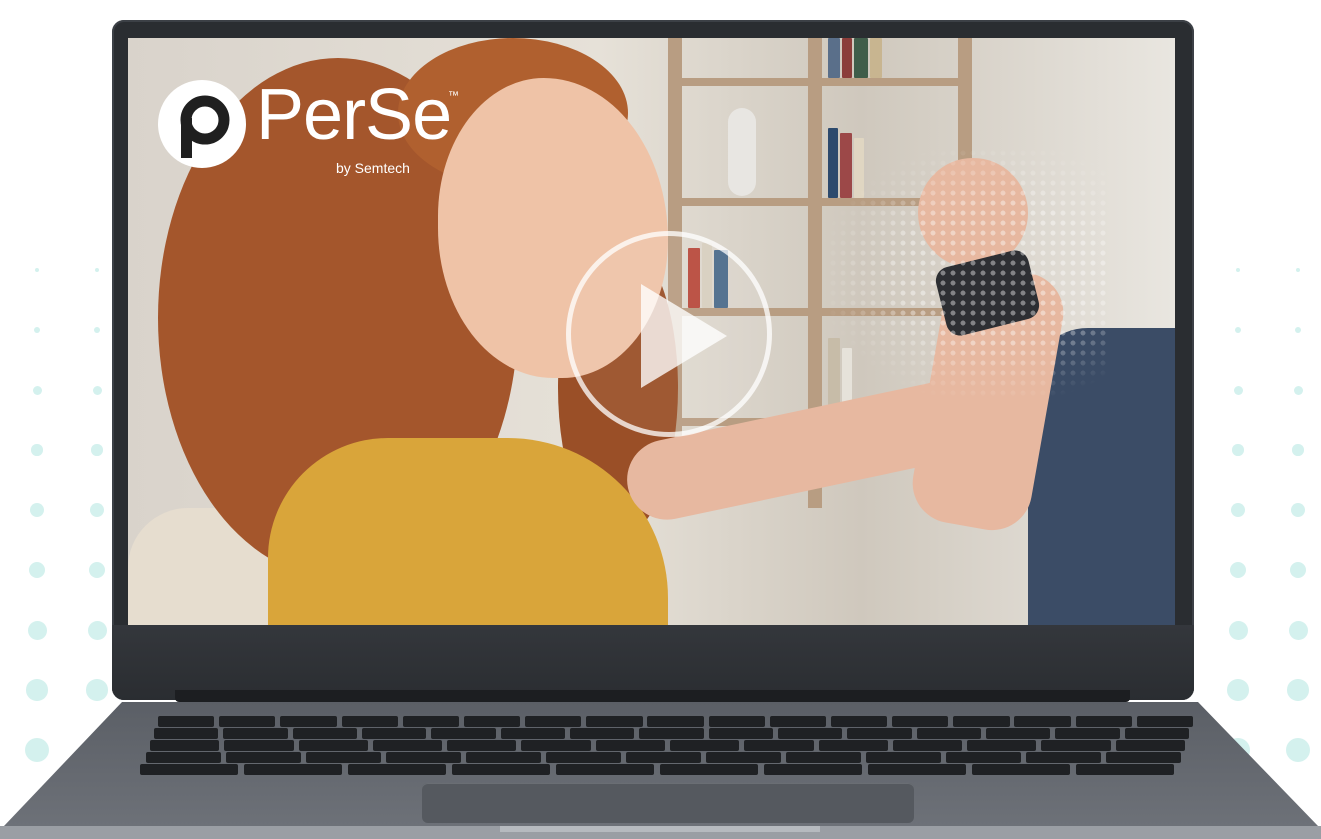 This screenshot has height=839, width=1321. What do you see at coordinates (323, 124) in the screenshot?
I see `perse-logo: PerSe ™` at bounding box center [323, 124].